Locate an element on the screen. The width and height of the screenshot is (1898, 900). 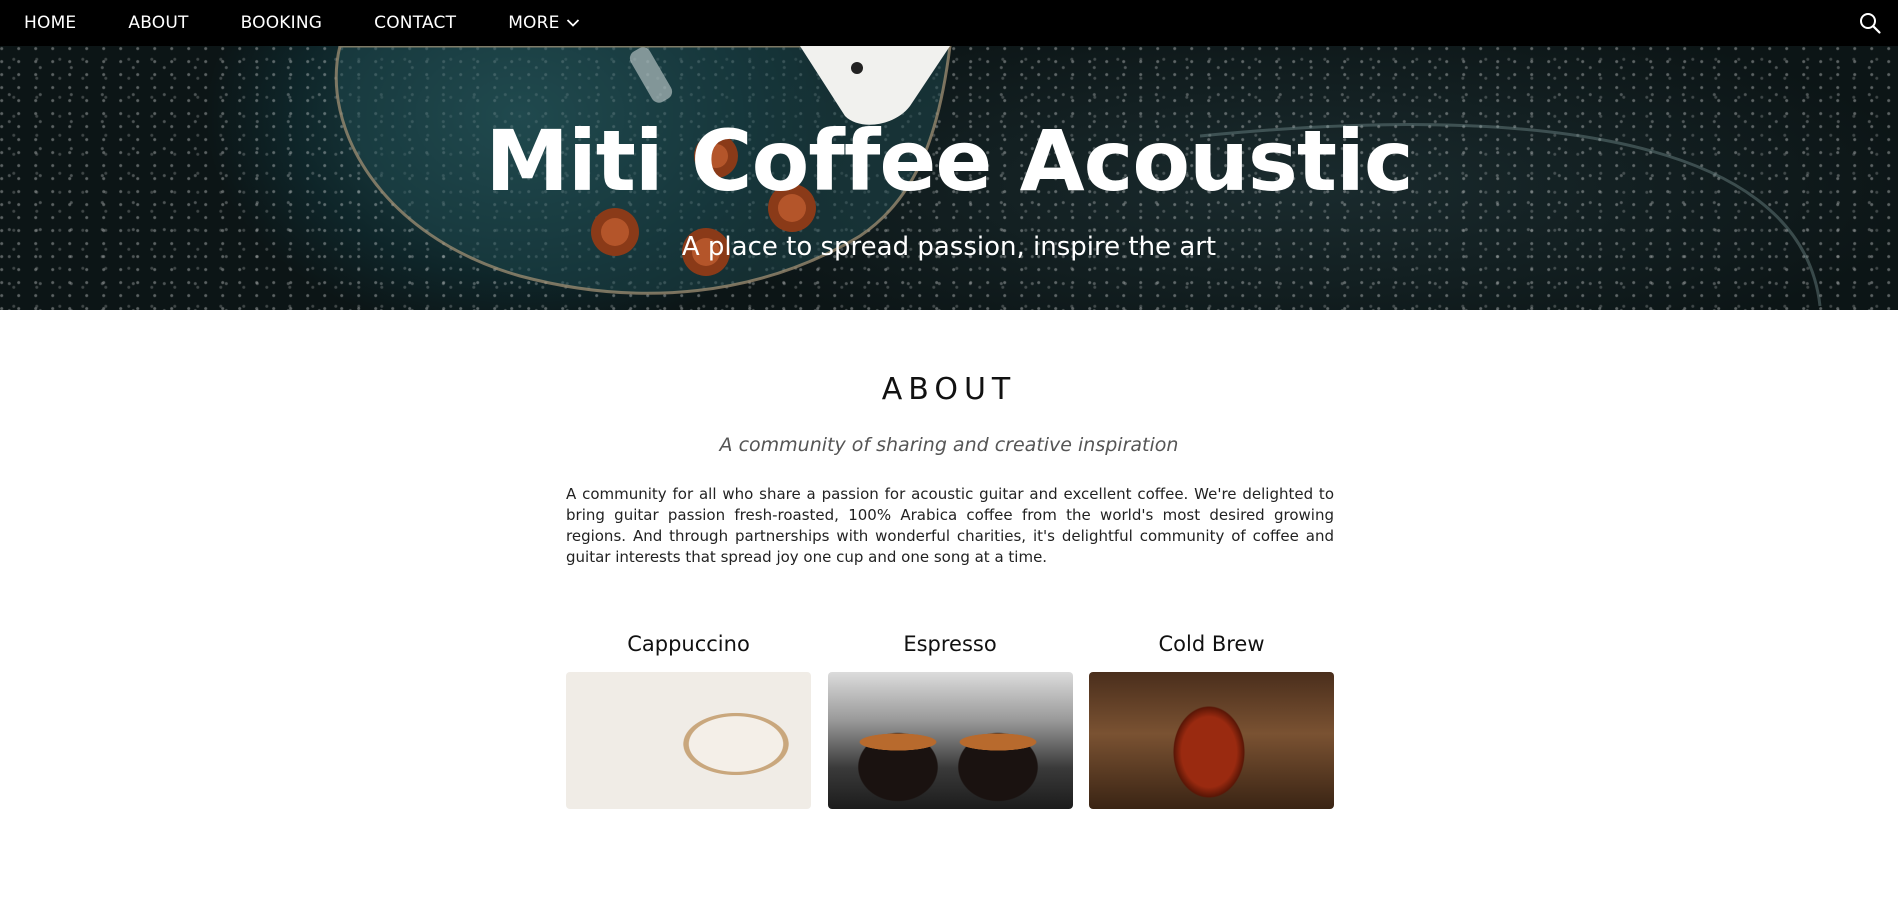
product-card-cold-brew: Cold Brew is located at coordinates (1211, 719).